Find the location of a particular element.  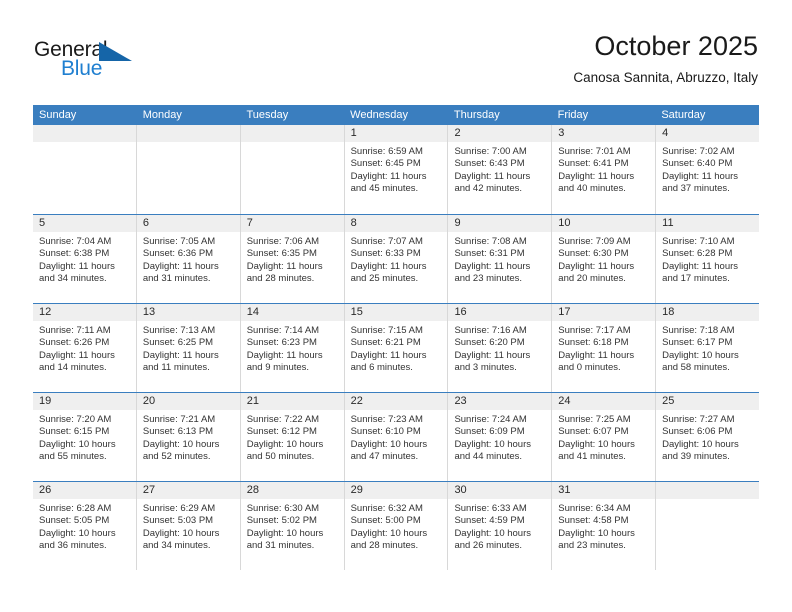

sunset-text: Sunset: 6:31 PM is located at coordinates (489, 254).